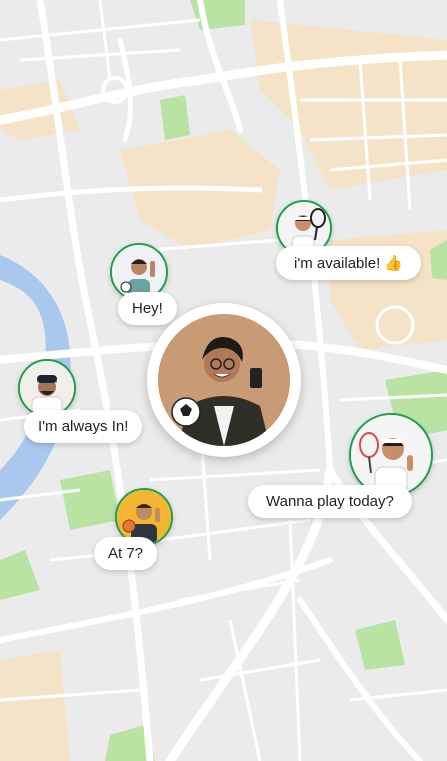 The width and height of the screenshot is (447, 761). Describe the element at coordinates (144, 517) in the screenshot. I see `man-holding-basketball-icon` at that location.